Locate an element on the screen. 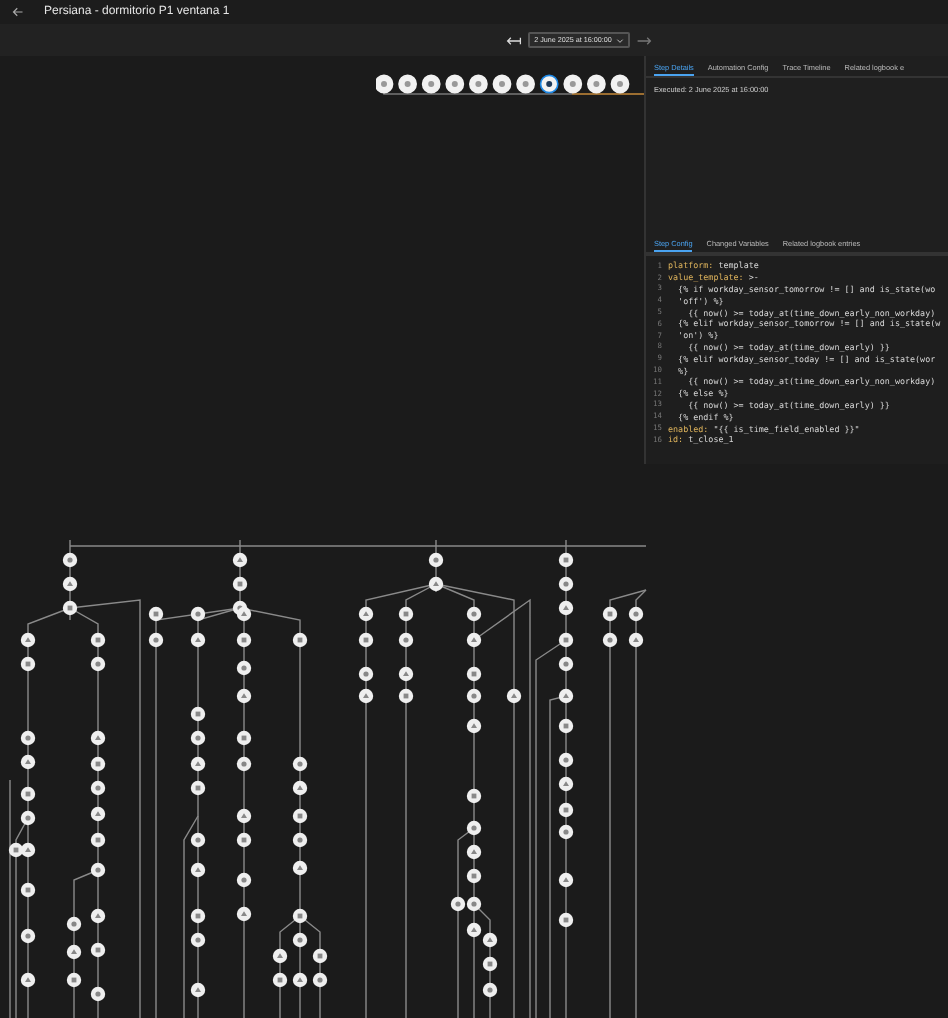 This screenshot has height=1018, width=948. back-arrow-icon is located at coordinates (18, 12).